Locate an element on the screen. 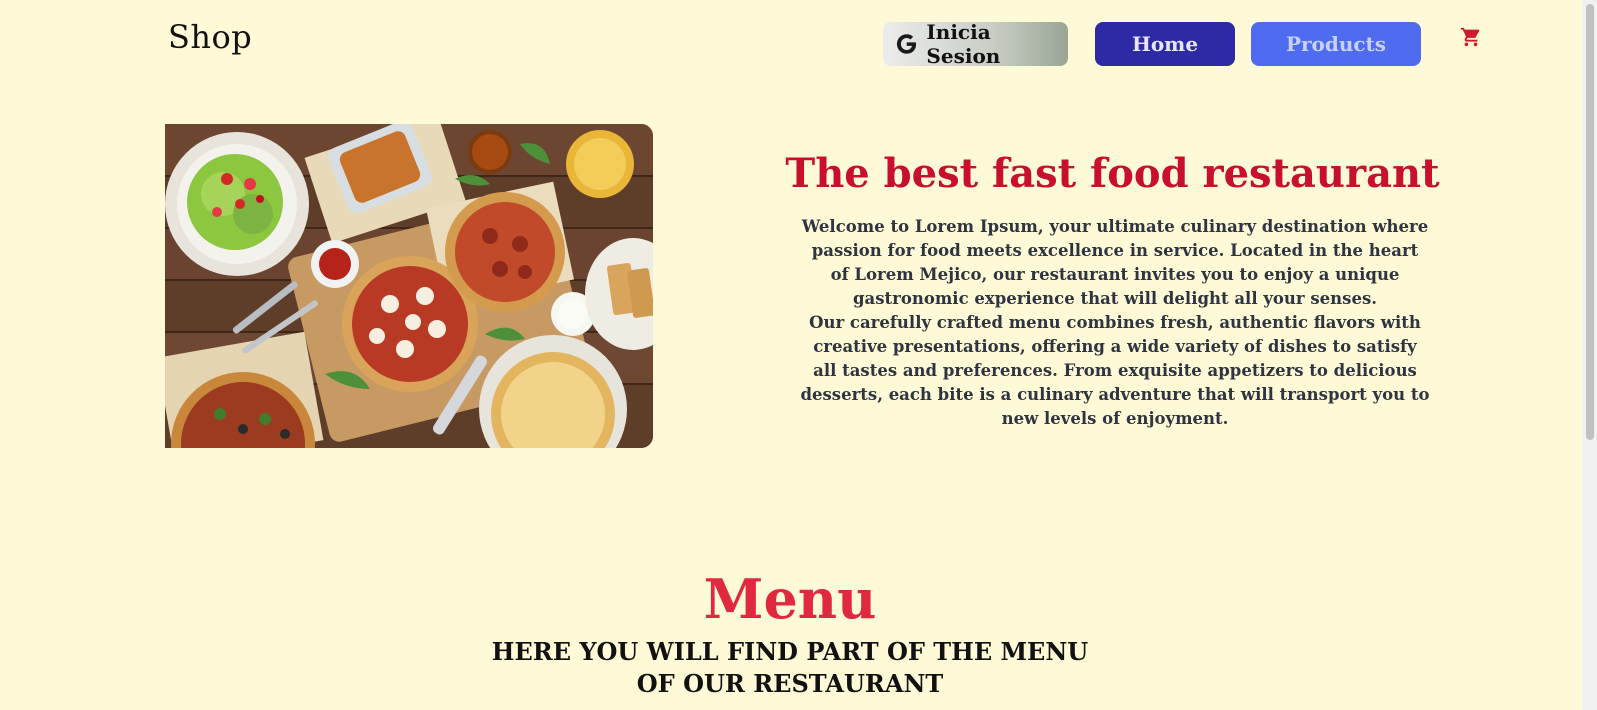 This screenshot has width=1597, height=710. food-table-illustration is located at coordinates (409, 286).